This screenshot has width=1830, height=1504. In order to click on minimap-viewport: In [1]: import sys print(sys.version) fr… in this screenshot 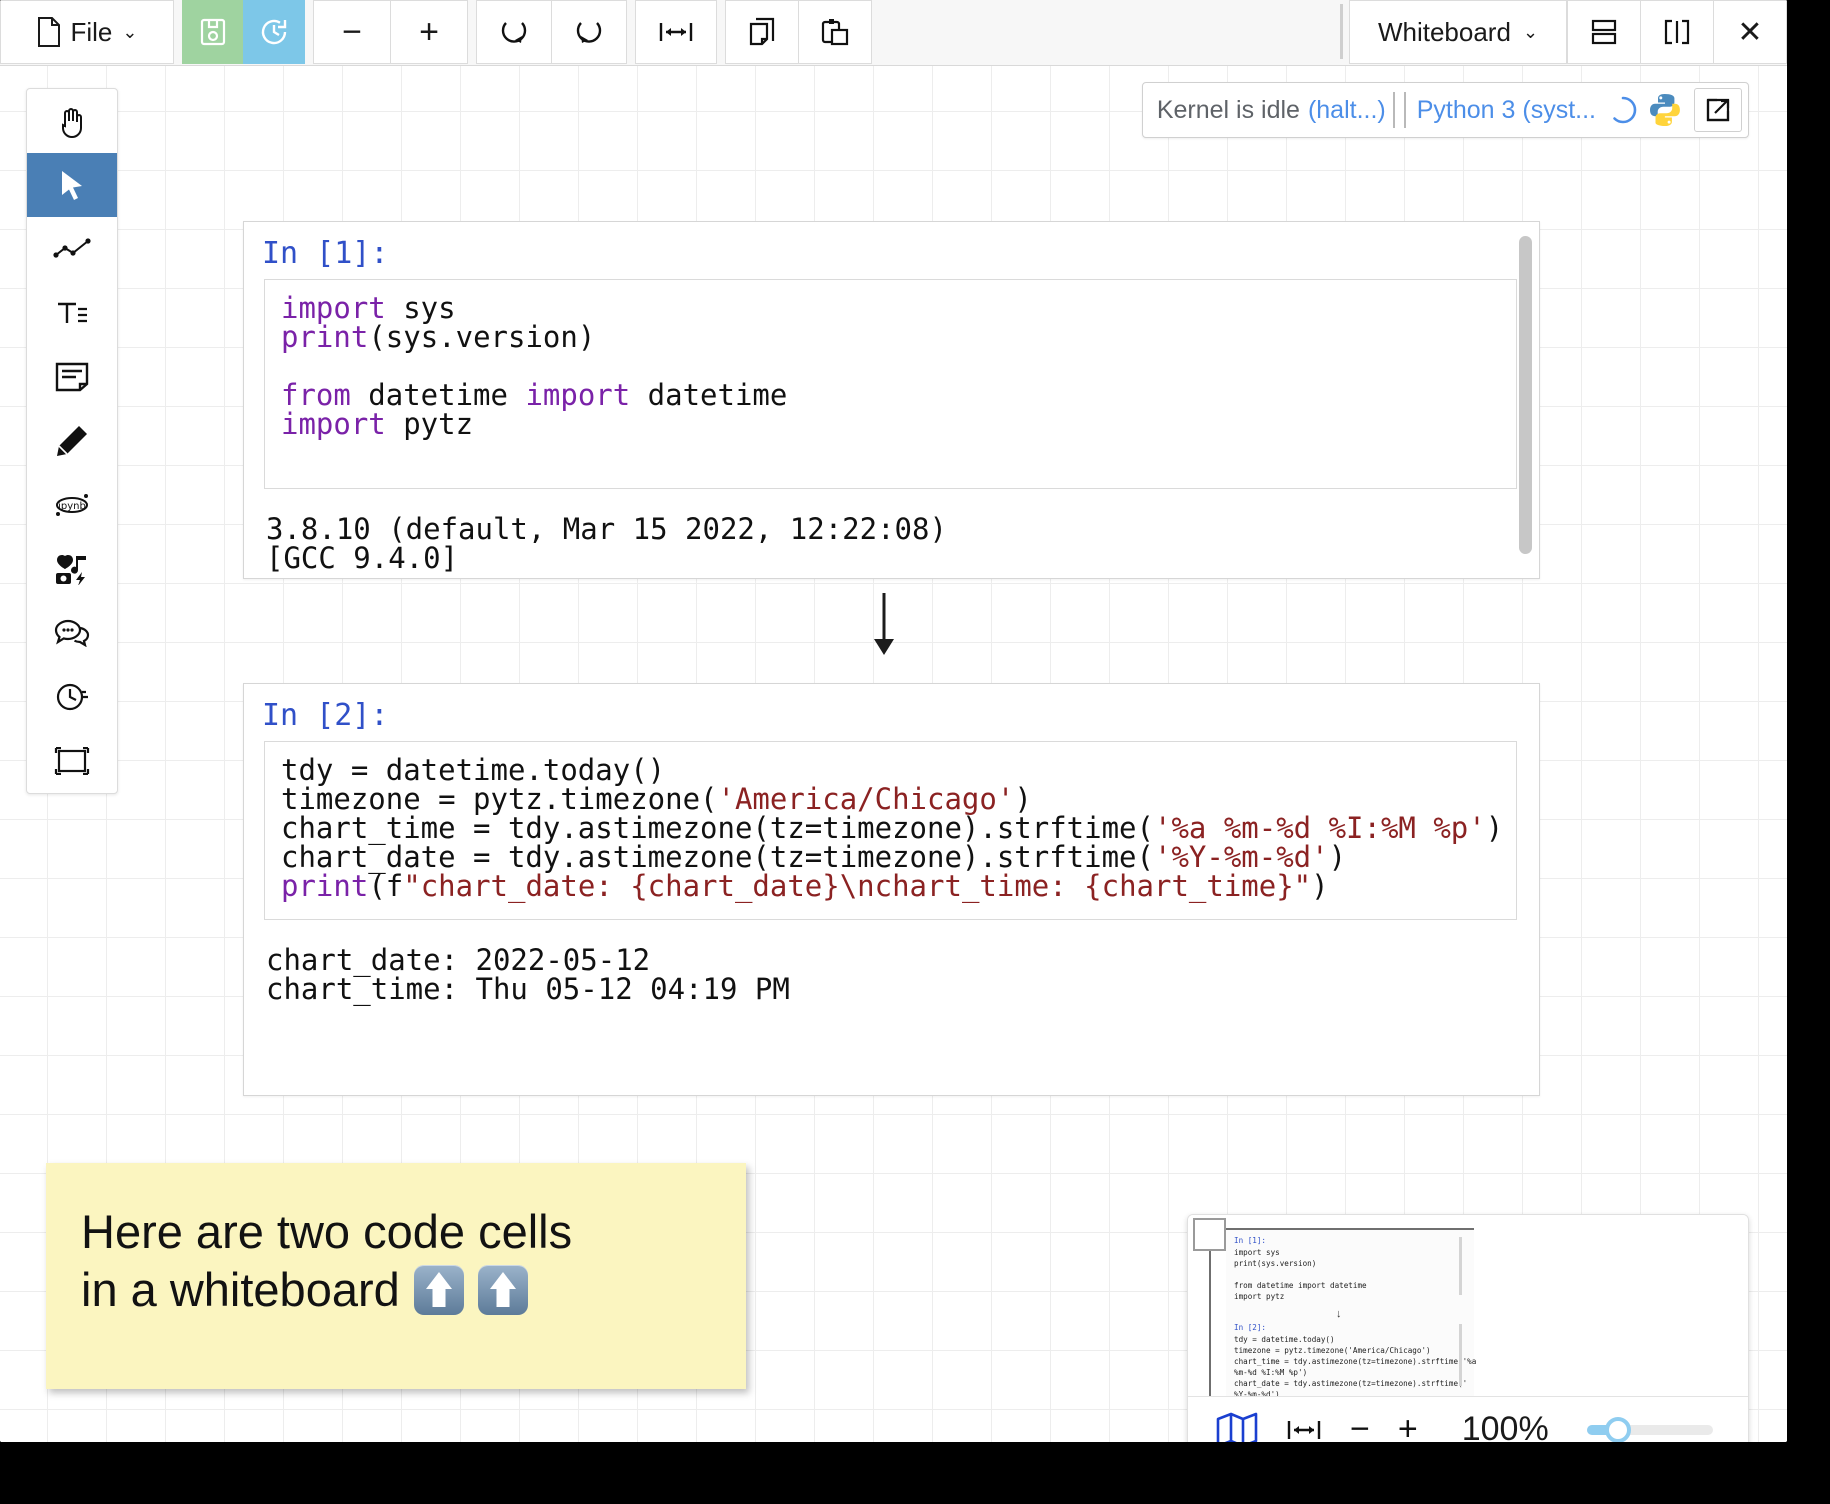, I will do `click(1468, 1306)`.